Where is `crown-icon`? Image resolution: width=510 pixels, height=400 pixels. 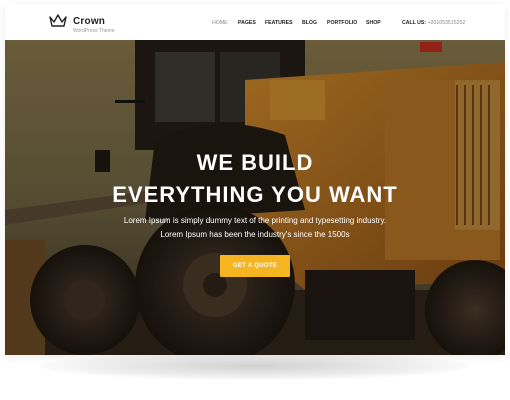 crown-icon is located at coordinates (58, 21).